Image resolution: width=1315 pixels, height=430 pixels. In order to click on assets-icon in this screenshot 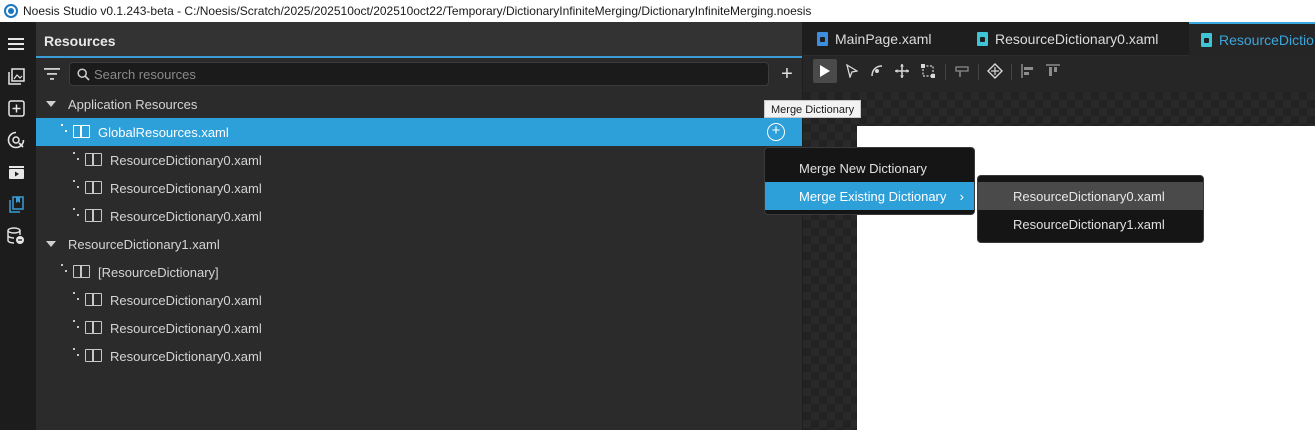, I will do `click(16, 76)`.